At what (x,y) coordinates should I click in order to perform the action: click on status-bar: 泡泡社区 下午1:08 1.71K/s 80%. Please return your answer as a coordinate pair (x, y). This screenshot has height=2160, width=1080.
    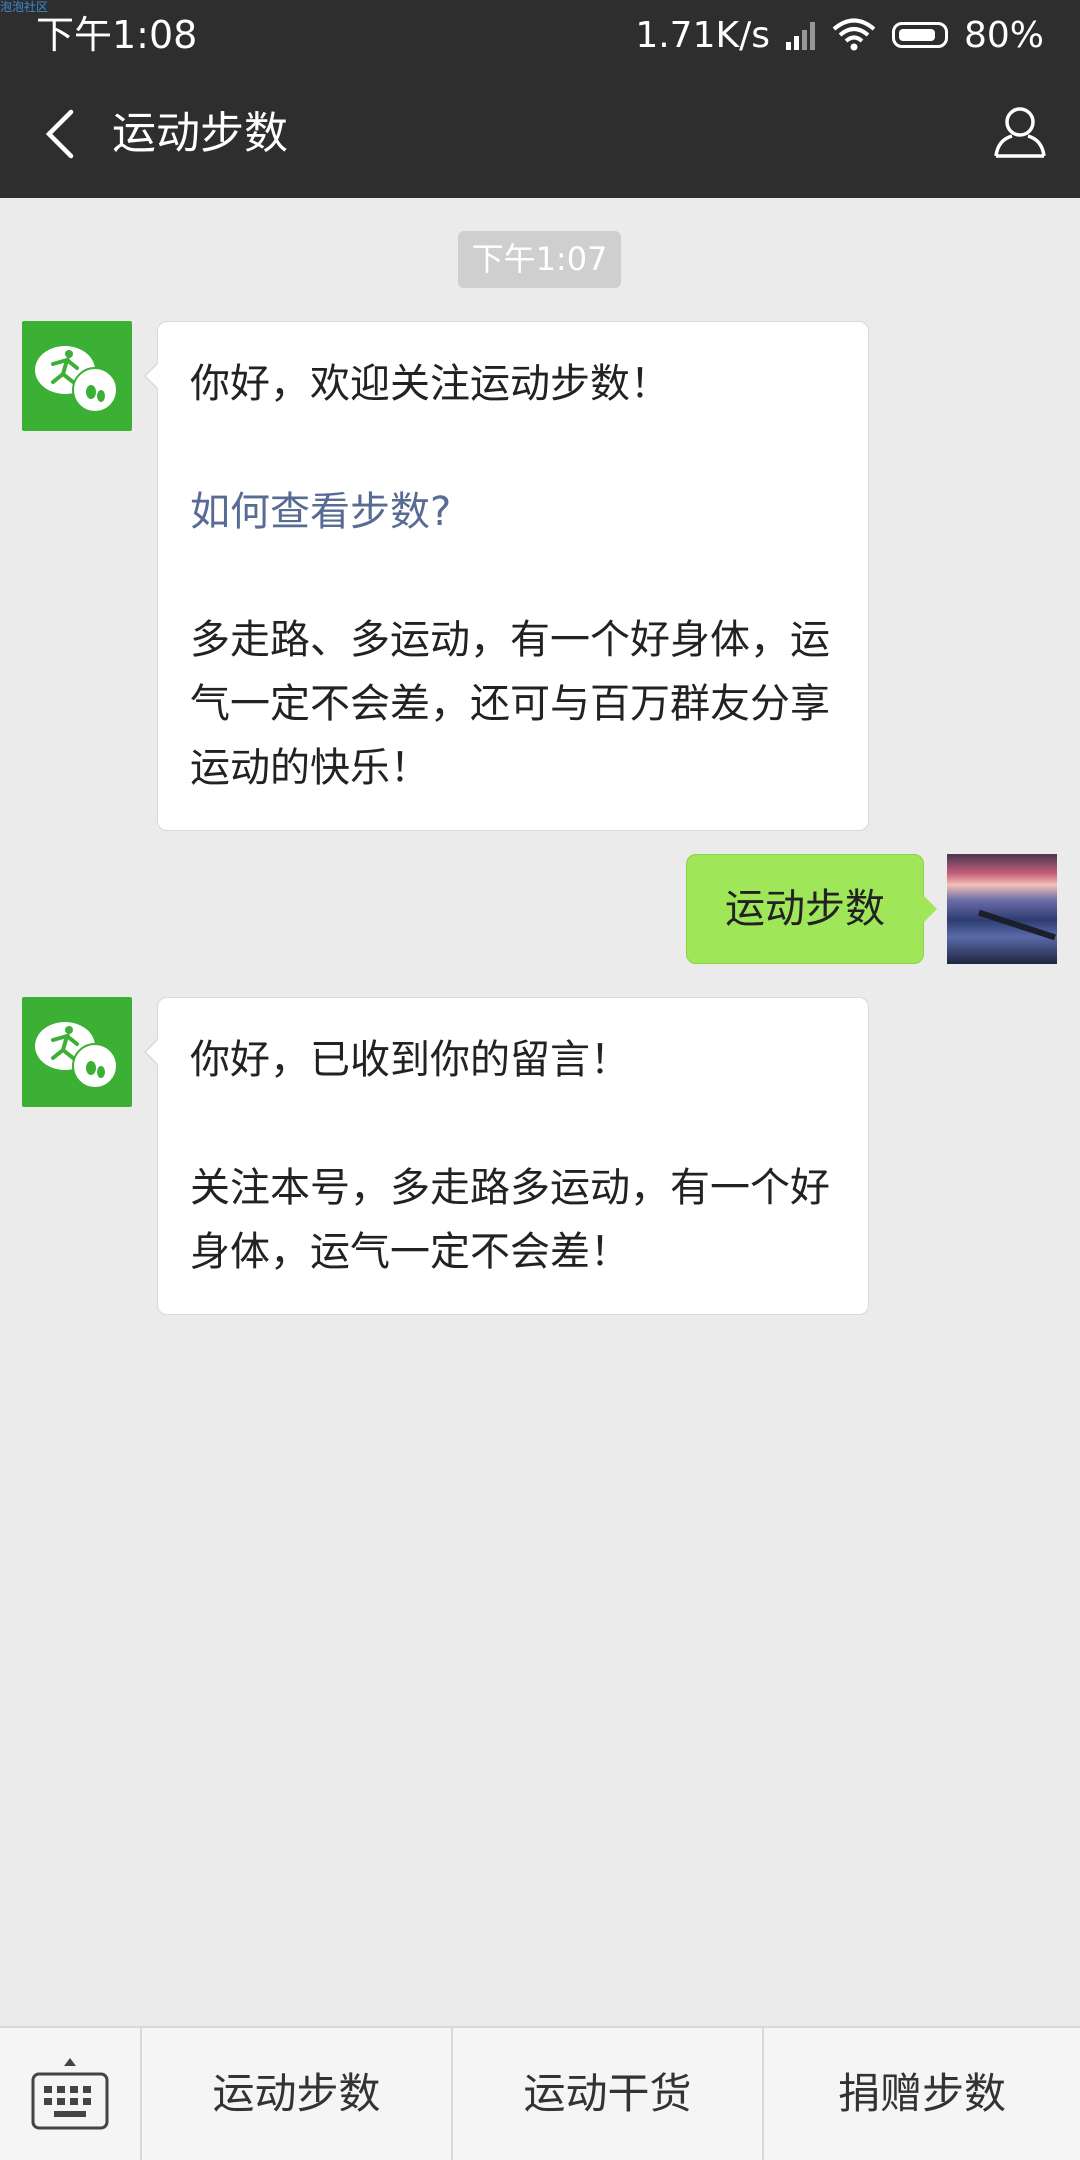
    Looking at the image, I should click on (540, 35).